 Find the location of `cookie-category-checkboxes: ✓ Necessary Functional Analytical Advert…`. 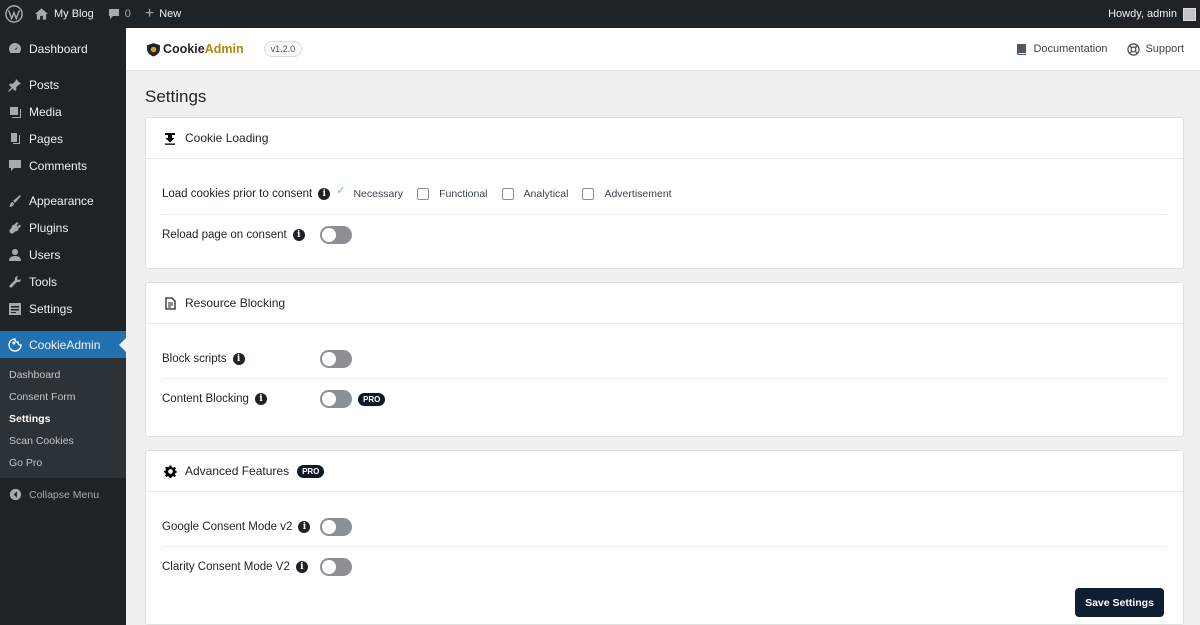

cookie-category-checkboxes: ✓ Necessary Functional Analytical Advert… is located at coordinates (510, 192).